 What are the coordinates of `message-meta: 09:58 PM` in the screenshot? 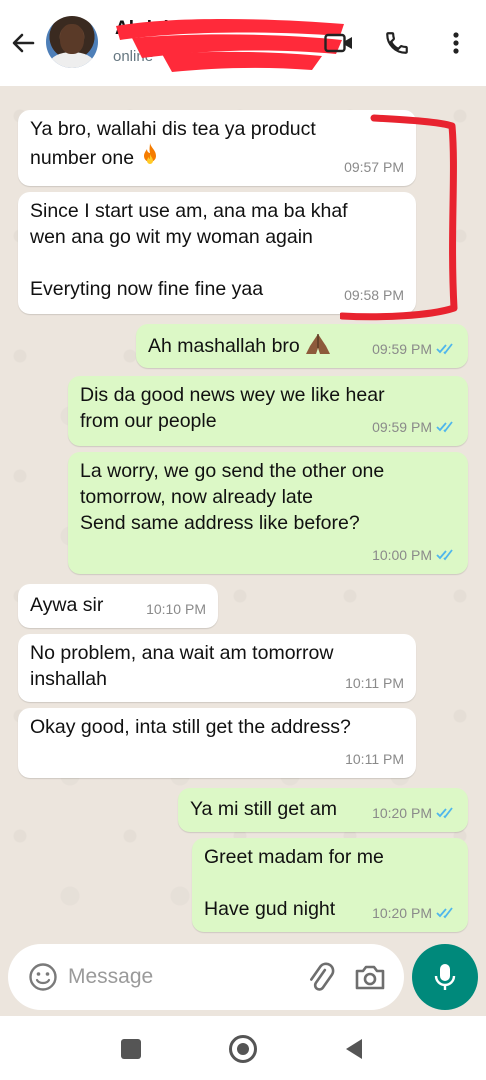 It's located at (374, 295).